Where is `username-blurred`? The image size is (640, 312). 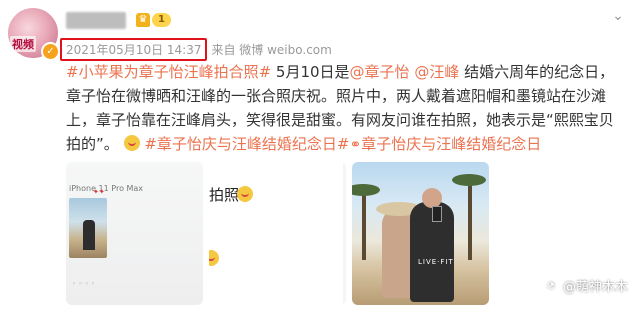
username-blurred is located at coordinates (96, 20).